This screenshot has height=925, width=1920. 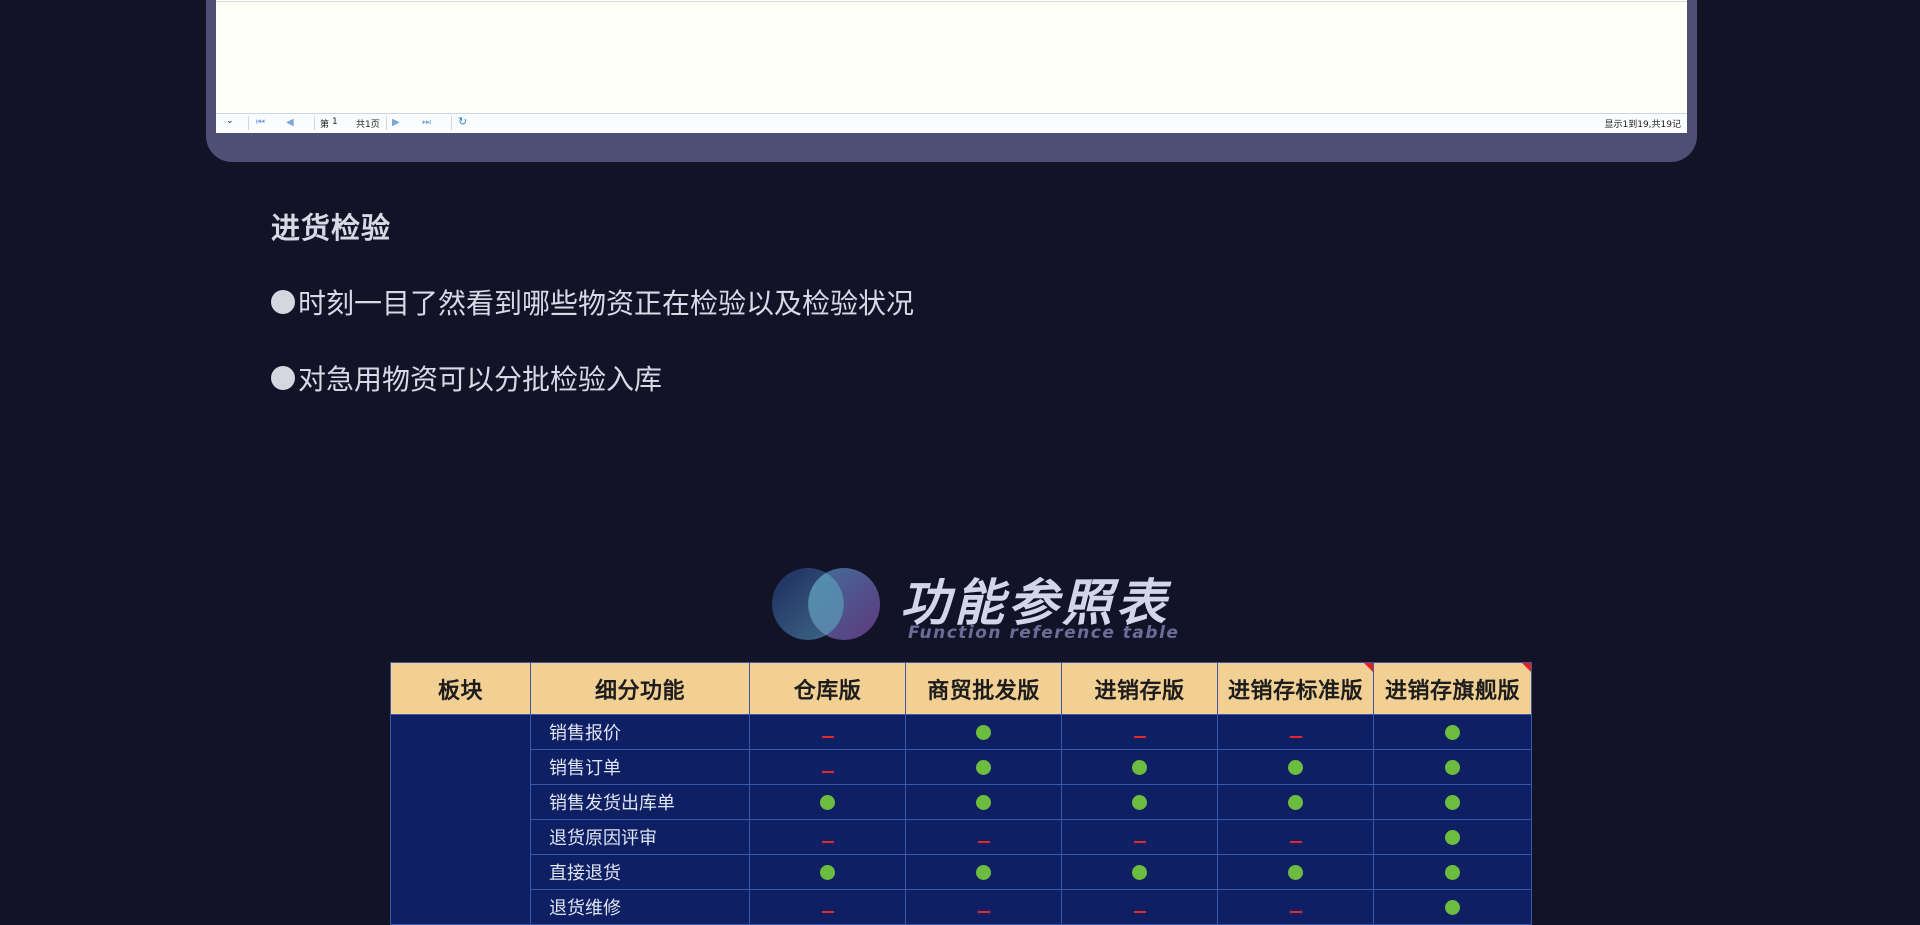 I want to click on table-row: 退货原因评审, so click(x=961, y=837).